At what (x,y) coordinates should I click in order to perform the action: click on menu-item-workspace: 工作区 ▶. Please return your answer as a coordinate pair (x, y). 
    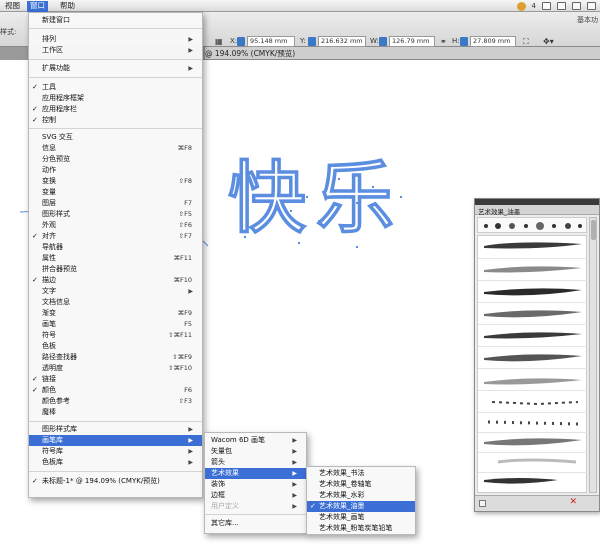
    Looking at the image, I should click on (115, 50).